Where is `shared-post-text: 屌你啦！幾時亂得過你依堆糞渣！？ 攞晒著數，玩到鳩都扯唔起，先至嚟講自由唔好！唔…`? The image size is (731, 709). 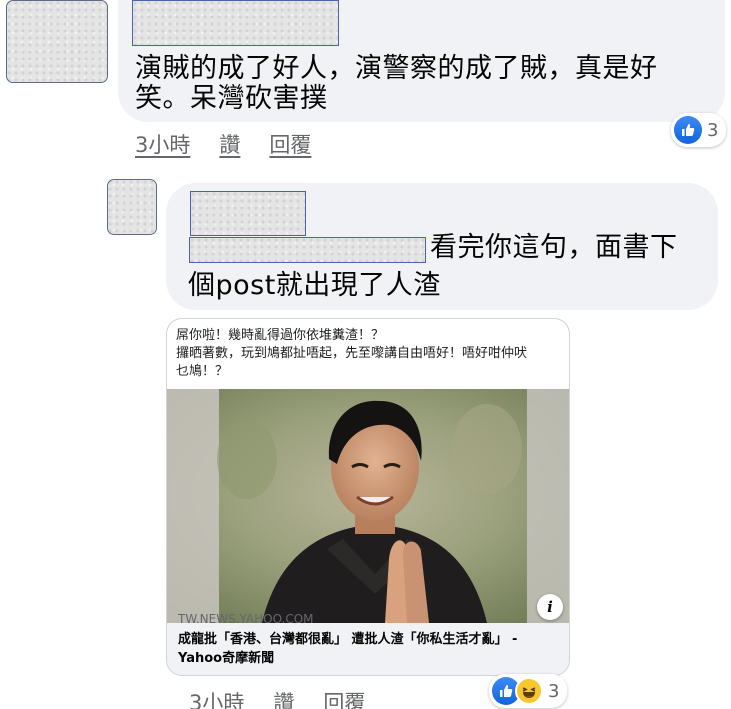
shared-post-text: 屌你啦！幾時亂得過你依堆糞渣！？ 攞晒著數，玩到鳩都扯唔起，先至嚟講自由唔好！唔… is located at coordinates (351, 354).